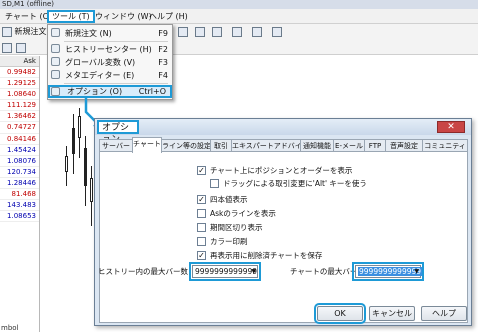 The image size is (478, 332). Describe the element at coordinates (55, 61) in the screenshot. I see `global-variables-icon` at that location.